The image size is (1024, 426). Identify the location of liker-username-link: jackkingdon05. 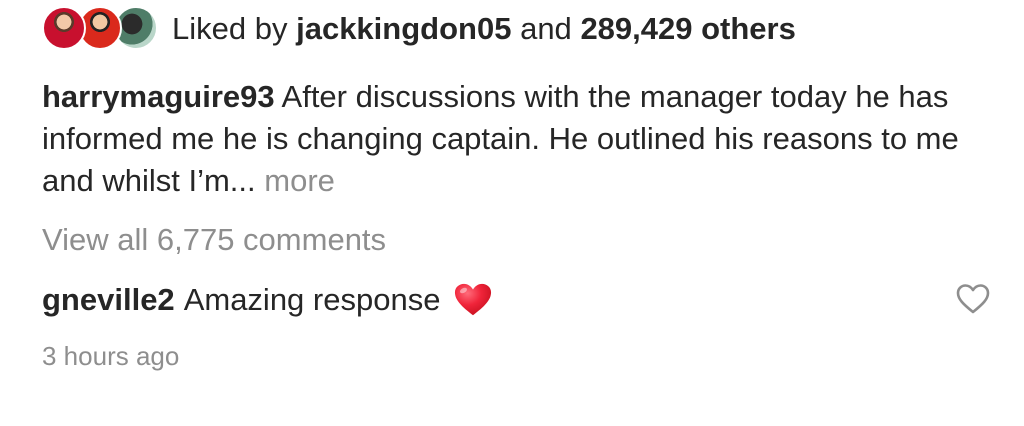
(403, 28).